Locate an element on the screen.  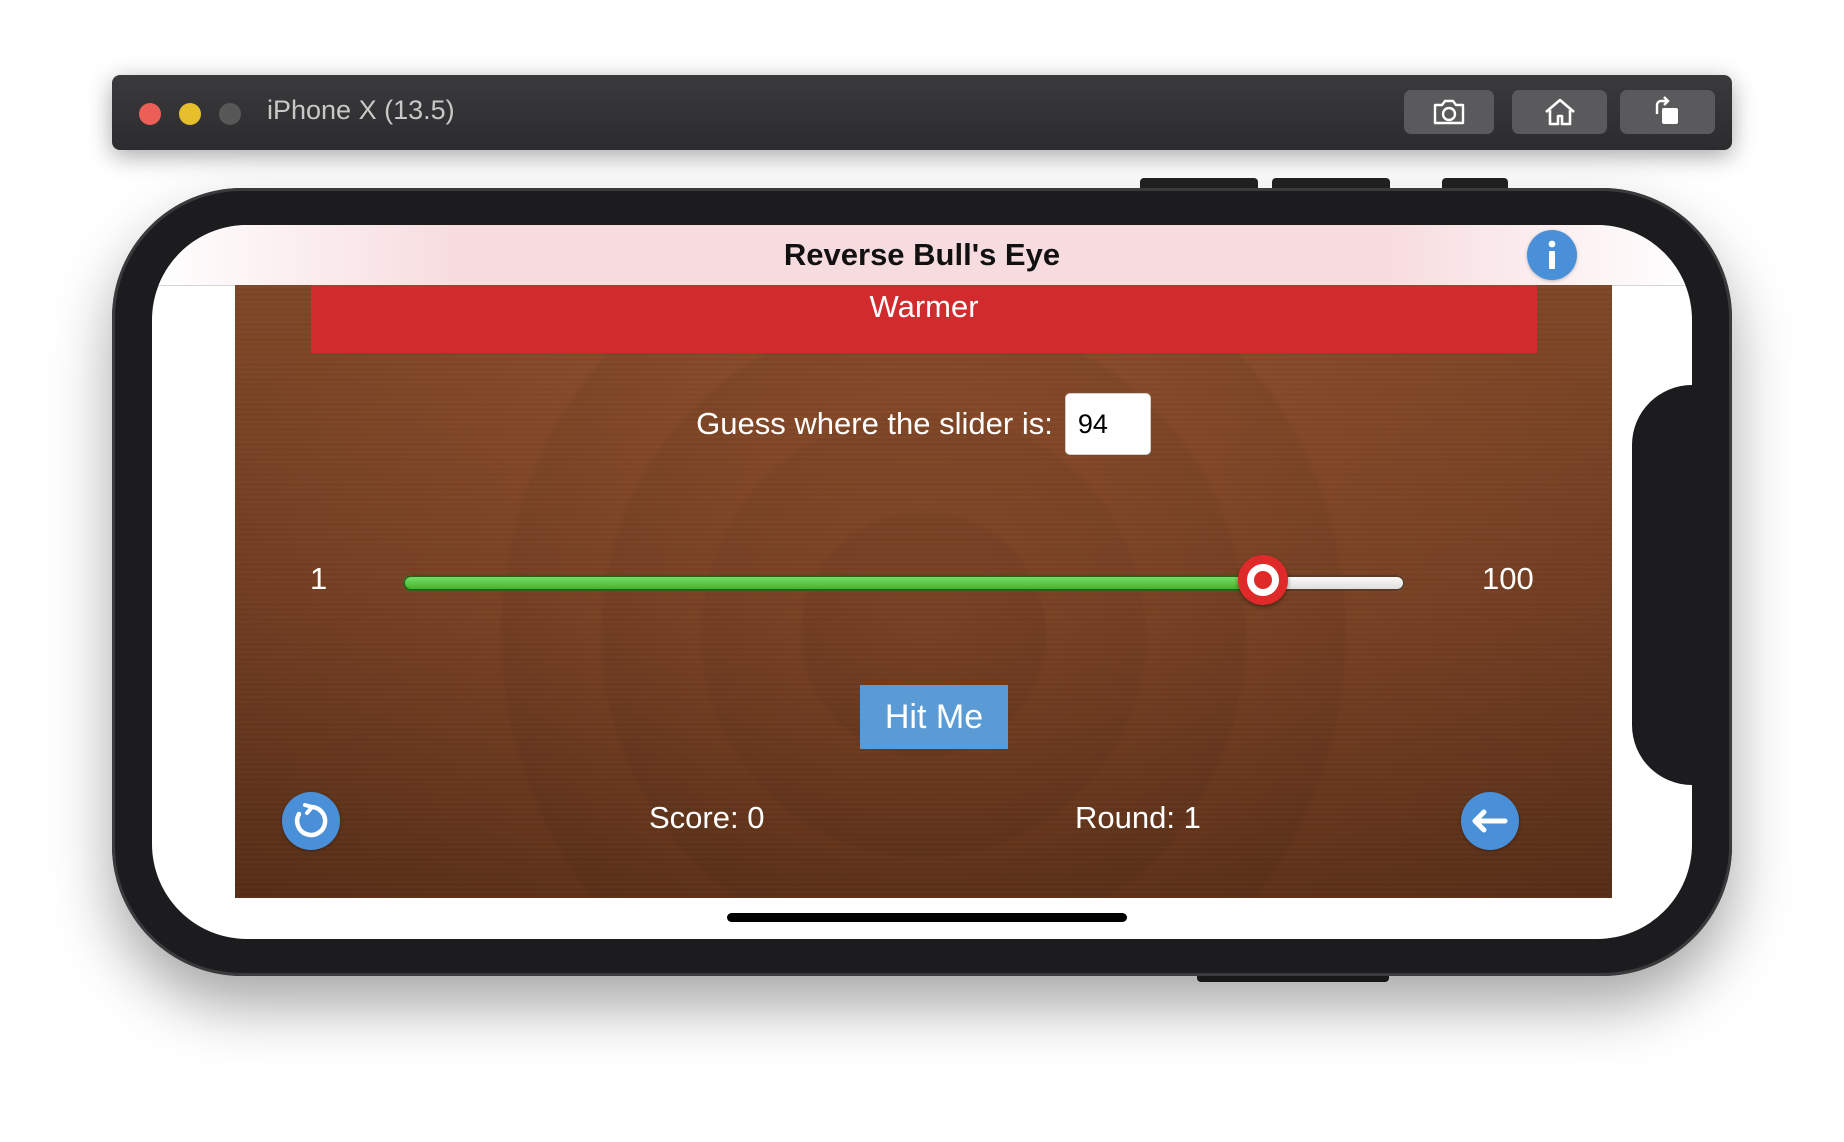
zoom-window-button is located at coordinates (230, 114).